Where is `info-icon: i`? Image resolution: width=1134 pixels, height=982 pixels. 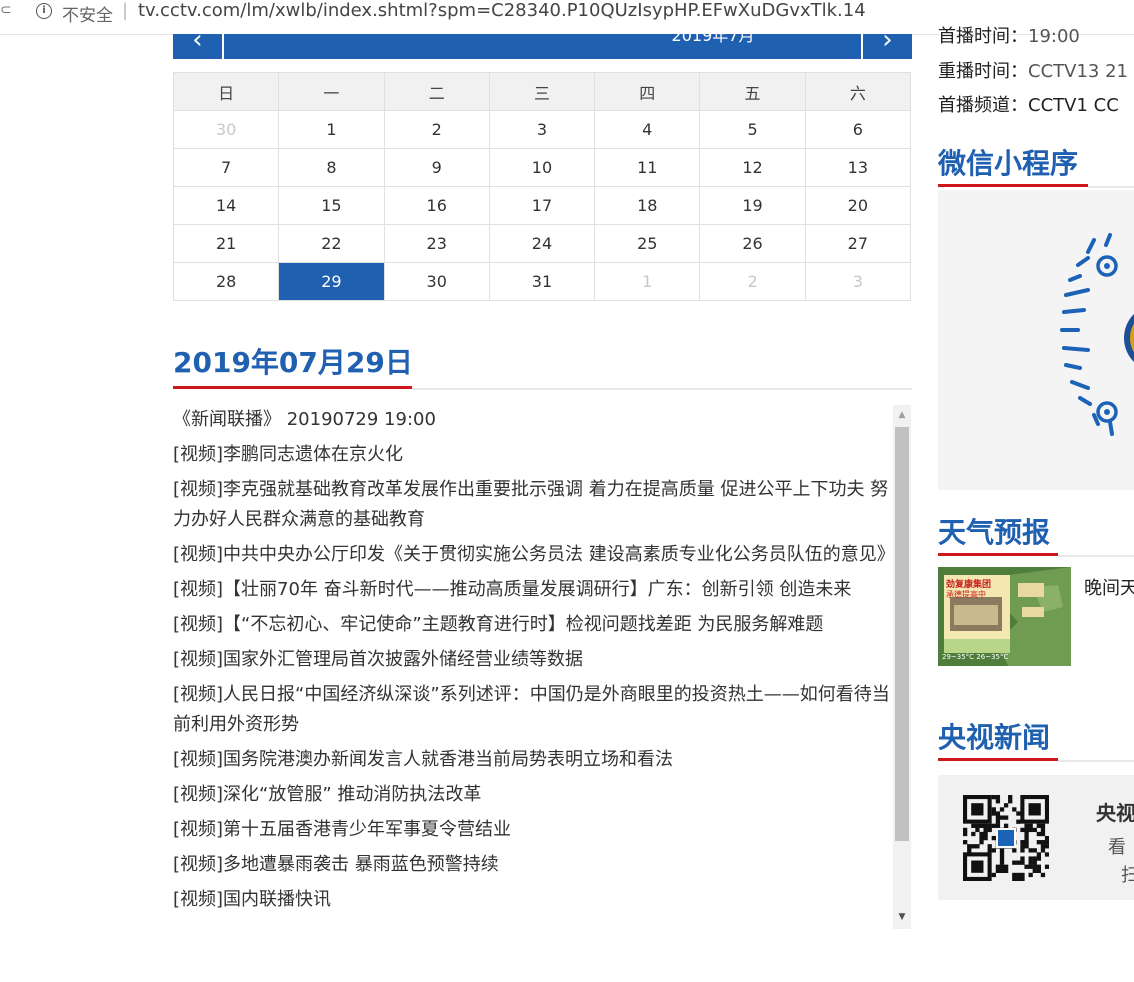
info-icon: i is located at coordinates (44, 11).